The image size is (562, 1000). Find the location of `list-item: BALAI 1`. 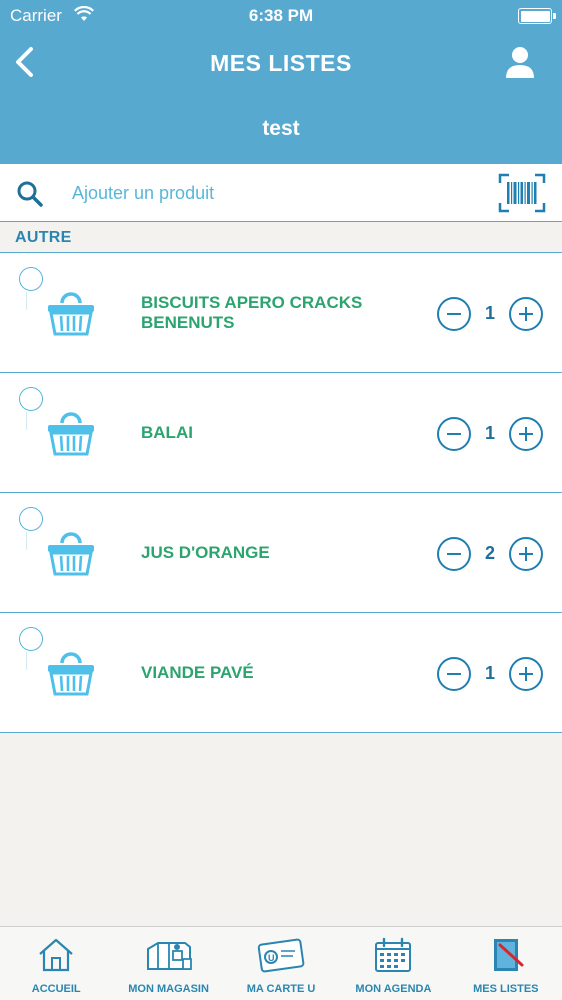

list-item: BALAI 1 is located at coordinates (281, 433).